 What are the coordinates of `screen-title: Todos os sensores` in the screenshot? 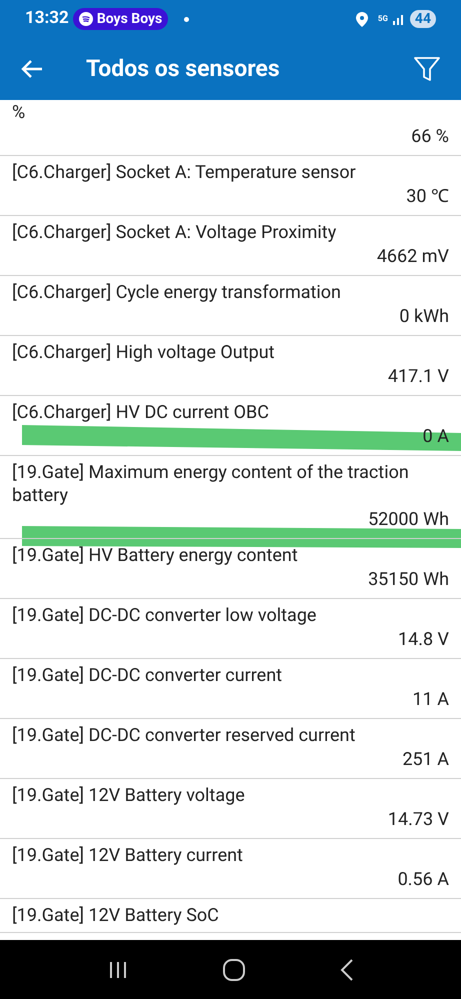 It's located at (183, 69).